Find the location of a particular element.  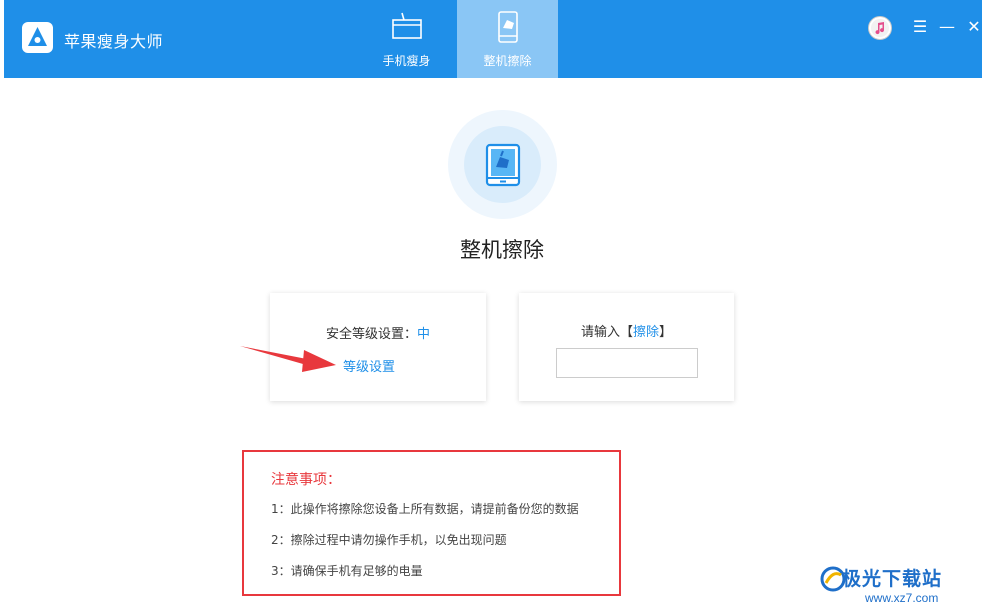

itunes-icon is located at coordinates (880, 28).